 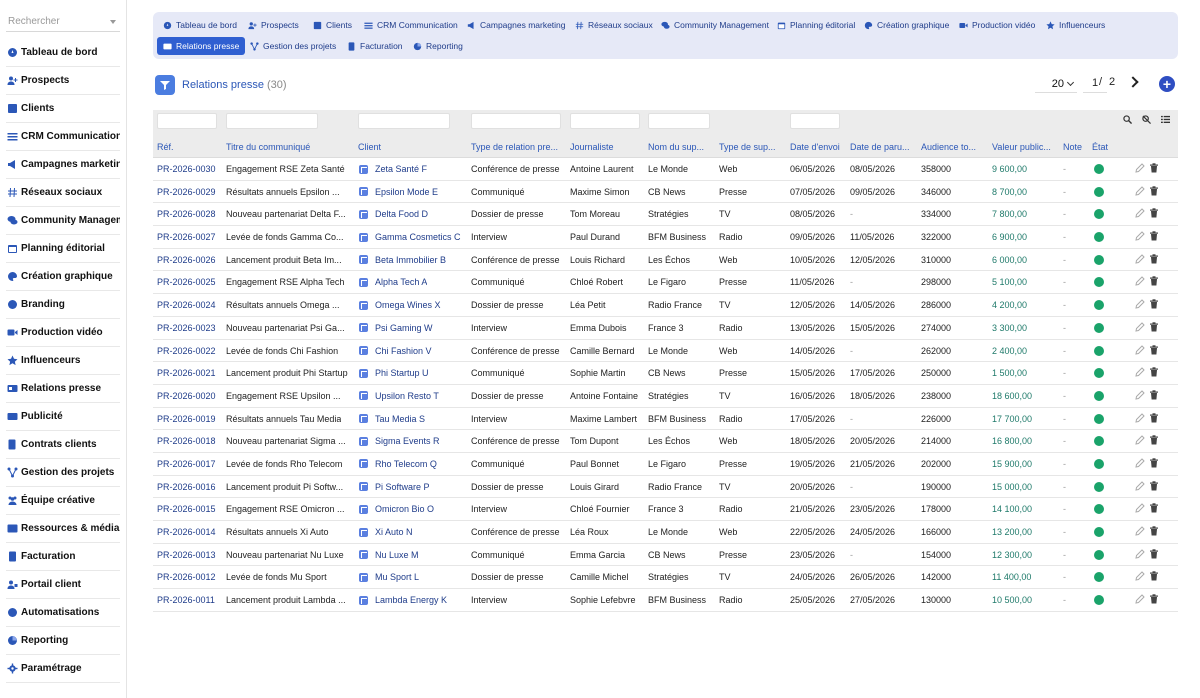 What do you see at coordinates (186, 237) in the screenshot?
I see `reference-link: PR-2026-0027` at bounding box center [186, 237].